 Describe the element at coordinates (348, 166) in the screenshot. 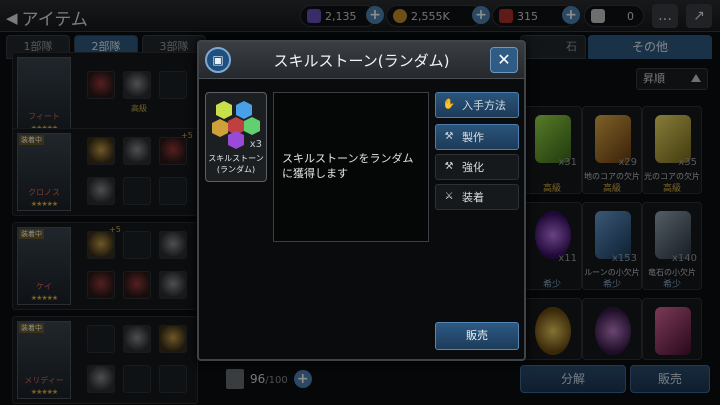

I see `item-description: スキルストーンをランダムに獲得します` at that location.